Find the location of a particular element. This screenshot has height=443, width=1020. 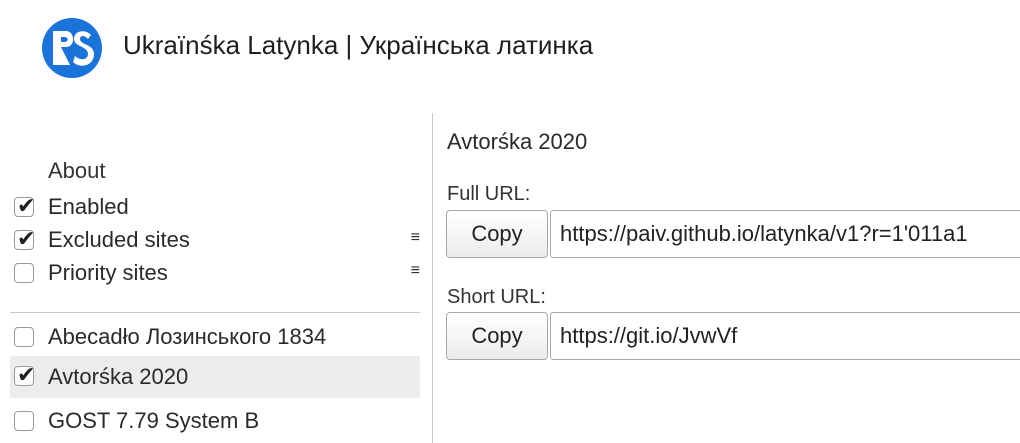

scheme-title: Avtorśka 2020 is located at coordinates (517, 141).